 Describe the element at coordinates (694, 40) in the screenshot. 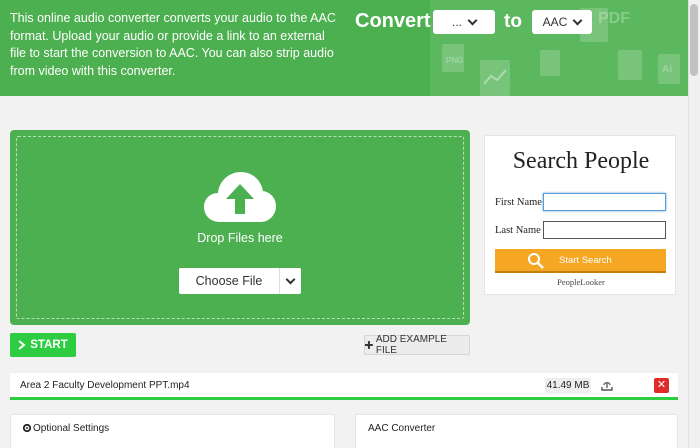

I see `scrollbar-thumb` at that location.